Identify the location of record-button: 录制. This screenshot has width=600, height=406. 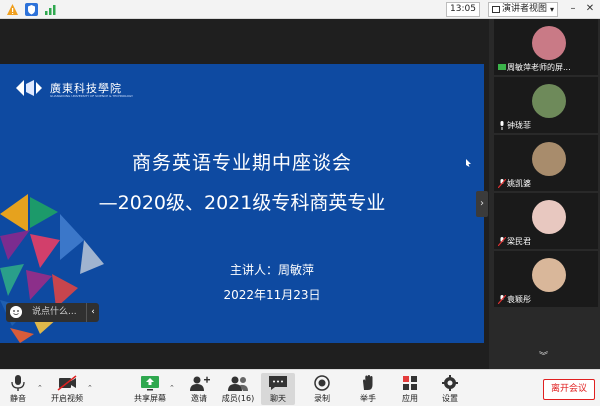
(322, 389).